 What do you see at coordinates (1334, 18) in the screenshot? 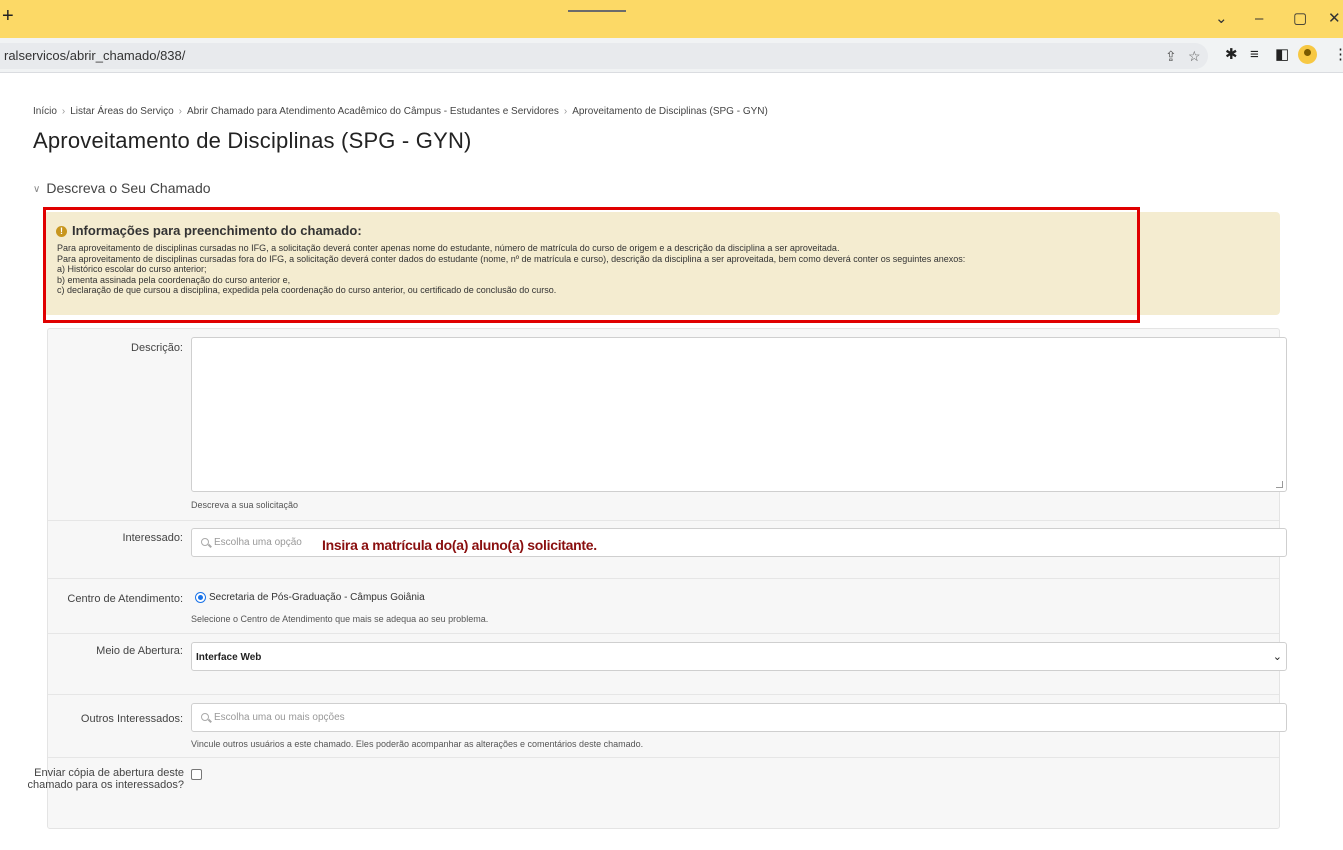
I see `close-icon: ✕` at bounding box center [1334, 18].